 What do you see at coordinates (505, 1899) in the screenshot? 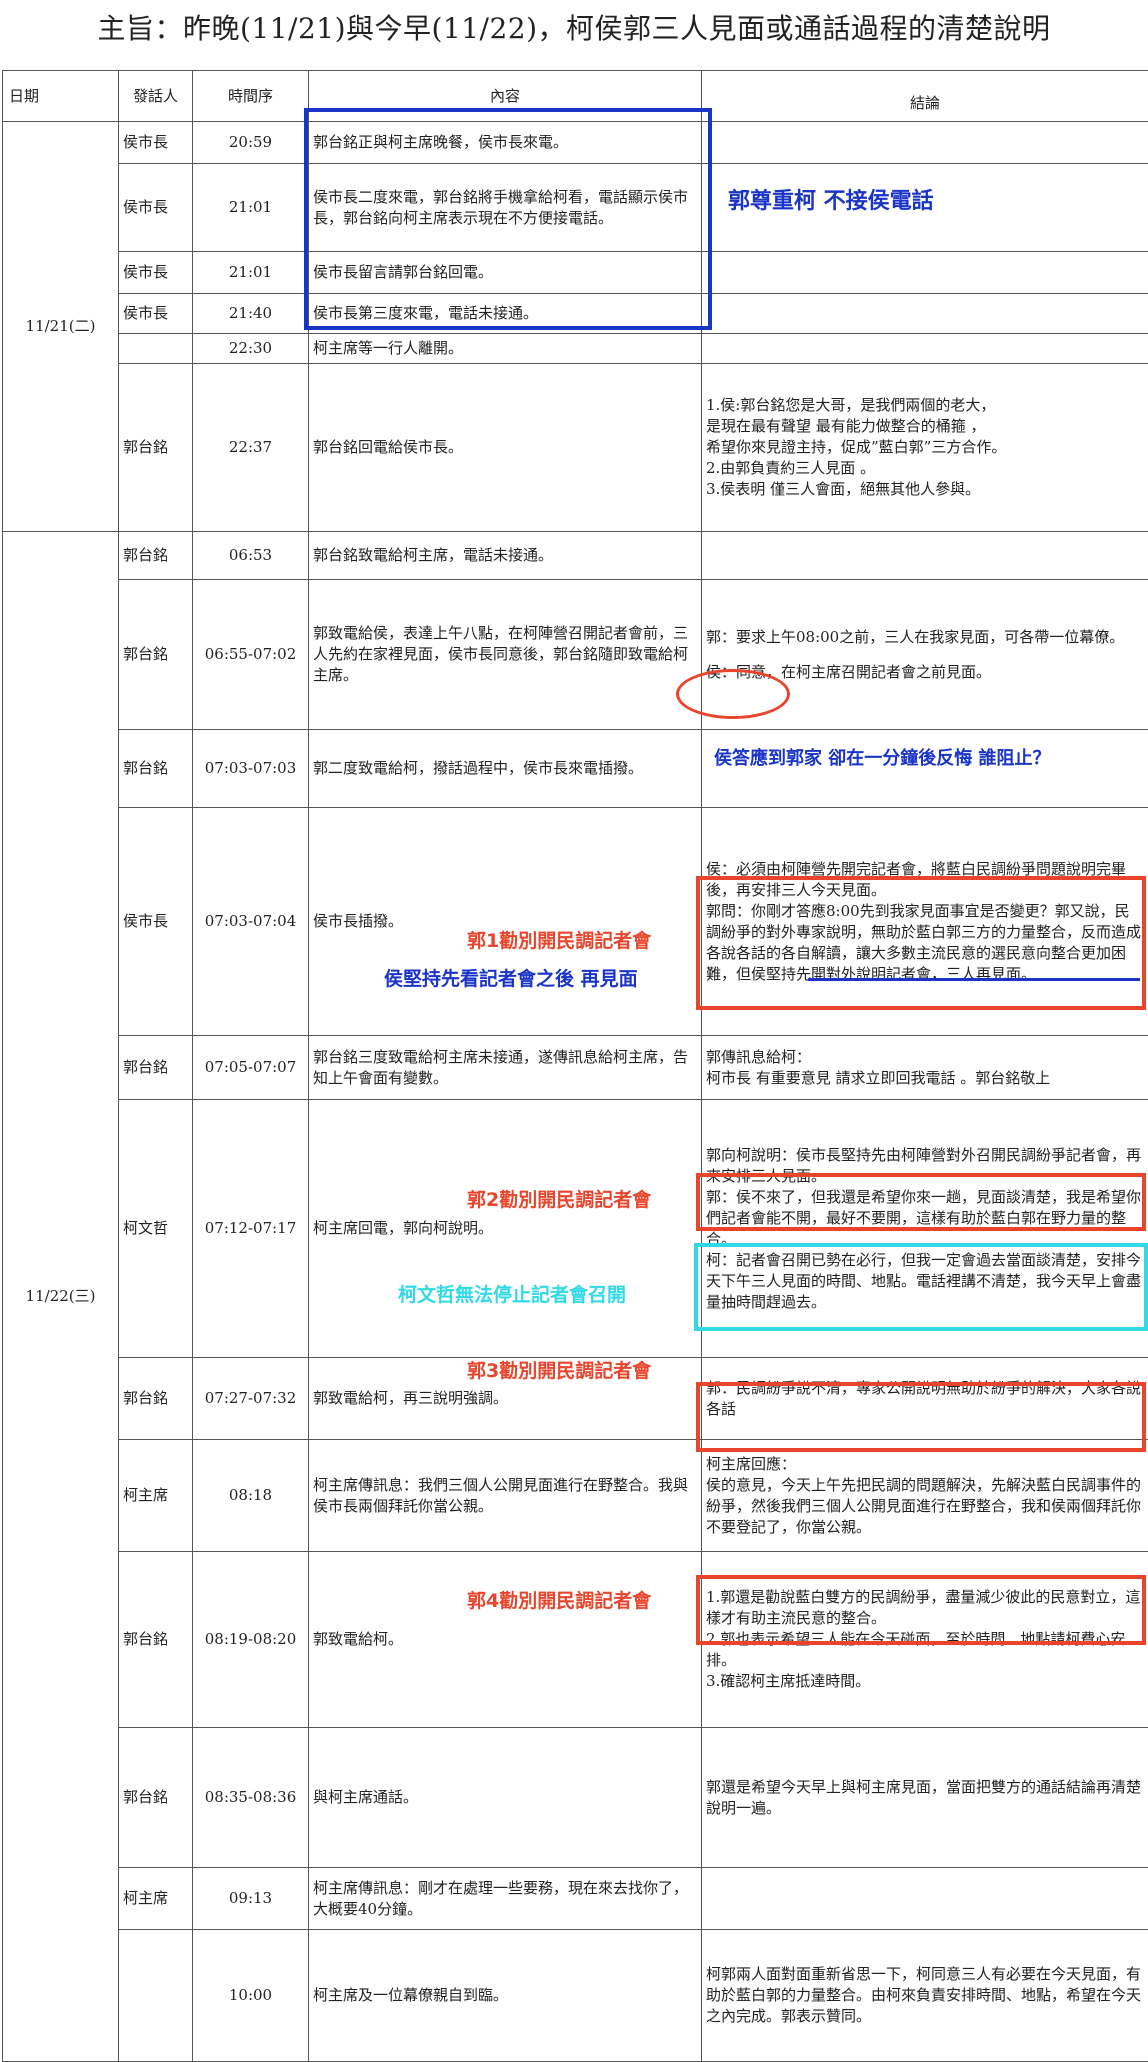
I see `content-cell: 柯主席傳訊息：剛才在處理一些要務，現在來去找你了，大概要40分鐘。` at bounding box center [505, 1899].